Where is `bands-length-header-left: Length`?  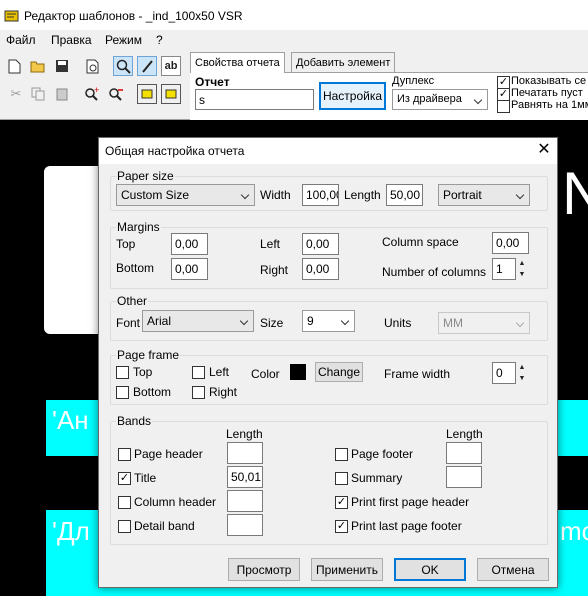
bands-length-header-left: Length is located at coordinates (244, 434).